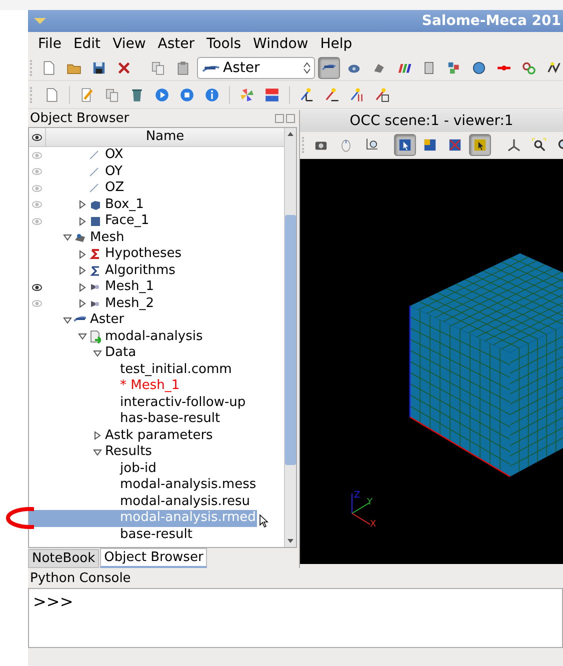 The width and height of the screenshot is (563, 666). What do you see at coordinates (183, 68) in the screenshot?
I see `clipboard-icon` at bounding box center [183, 68].